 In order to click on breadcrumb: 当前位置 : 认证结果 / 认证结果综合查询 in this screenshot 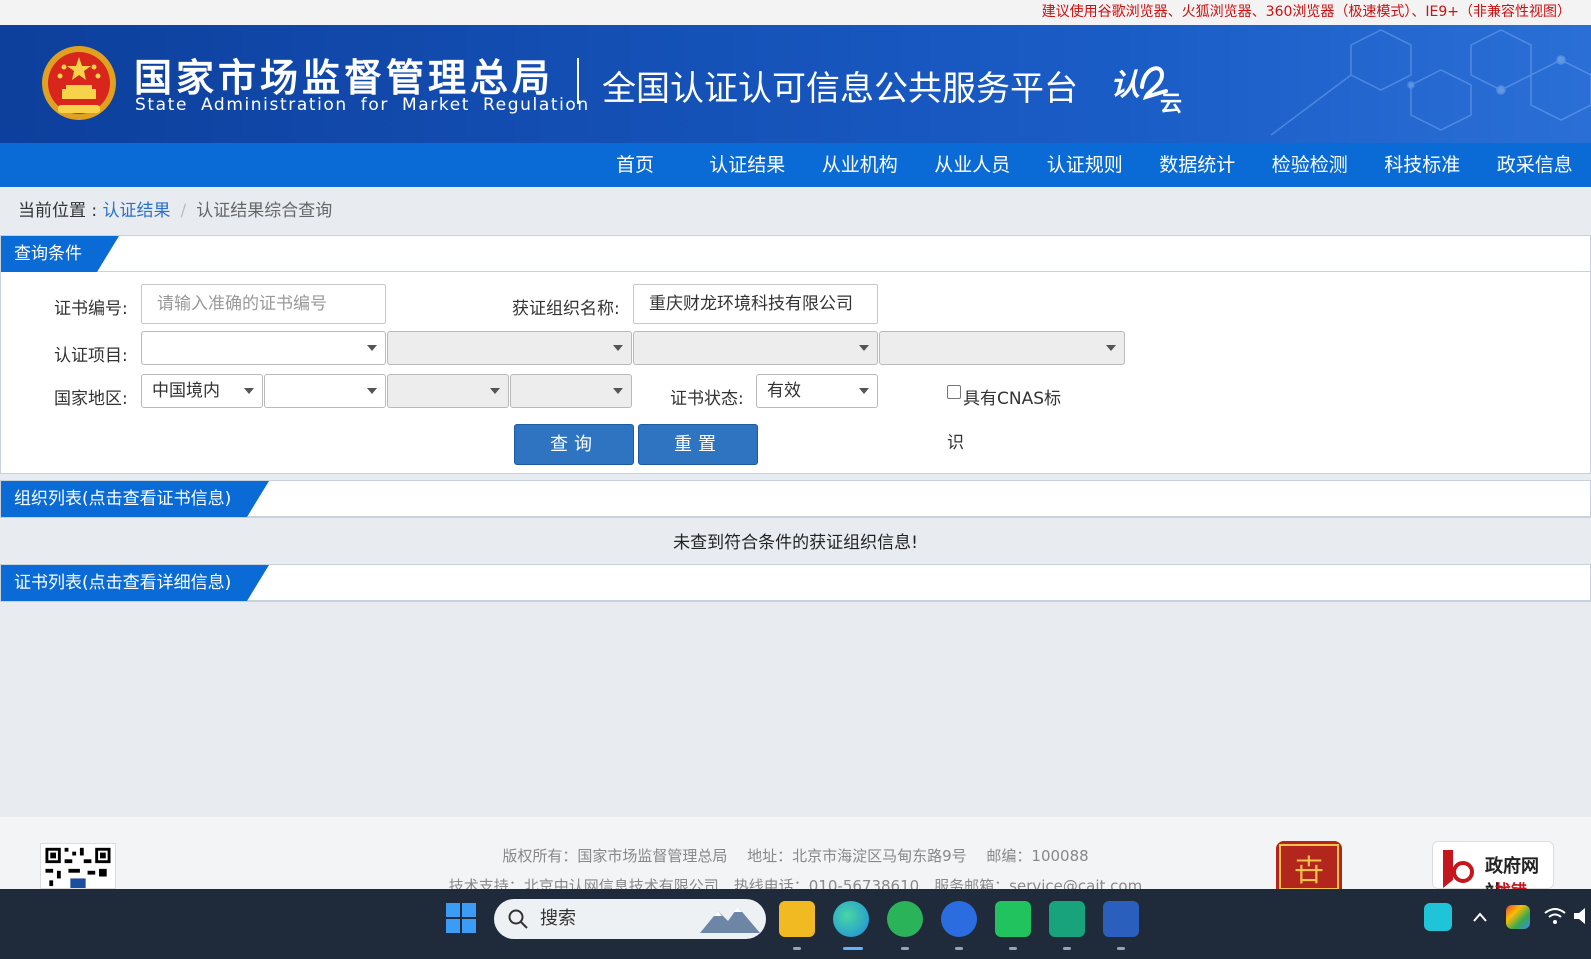, I will do `click(795, 211)`.